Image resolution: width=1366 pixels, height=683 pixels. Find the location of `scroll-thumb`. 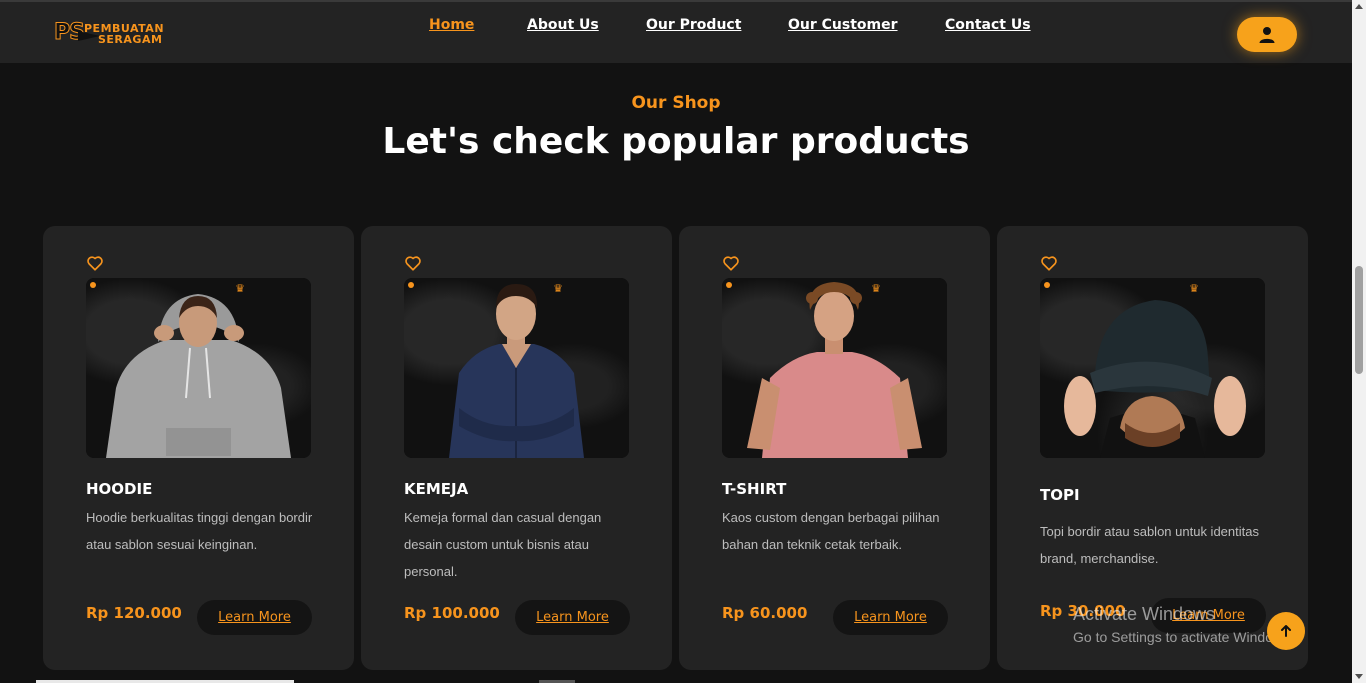

scroll-thumb is located at coordinates (1359, 320).